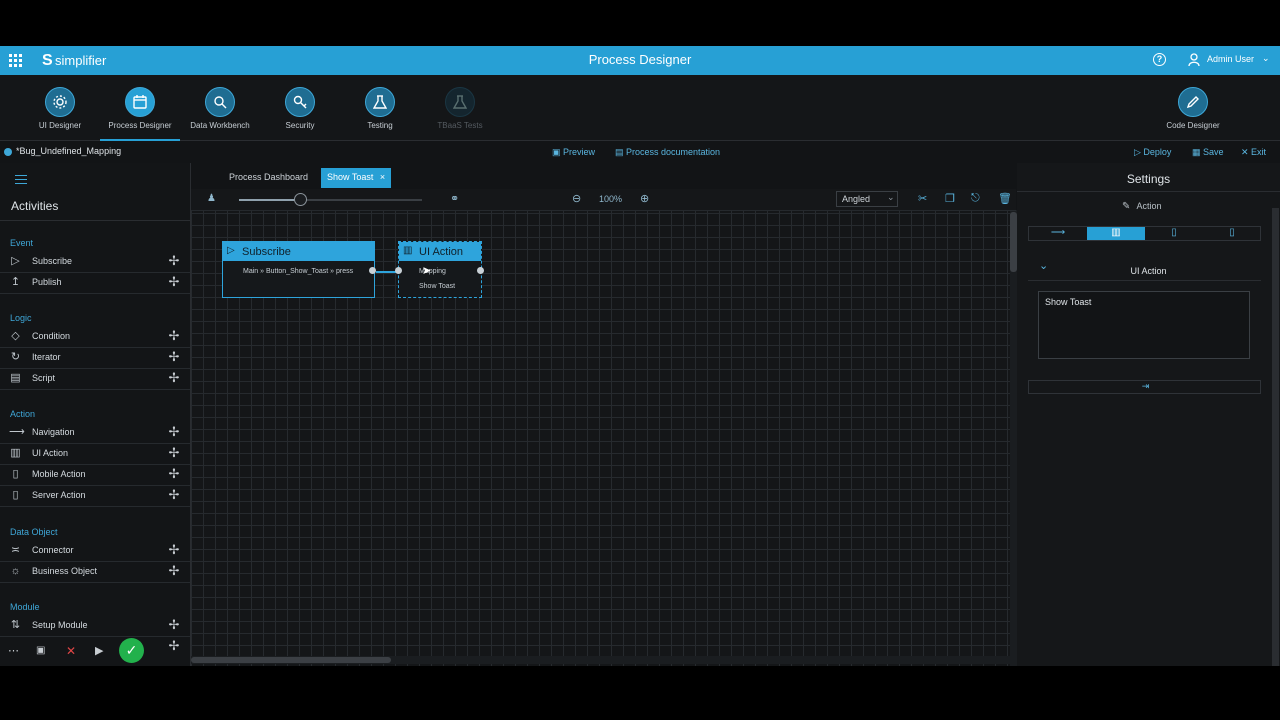  What do you see at coordinates (382, 177) in the screenshot?
I see `close-tab-icon: ×` at bounding box center [382, 177].